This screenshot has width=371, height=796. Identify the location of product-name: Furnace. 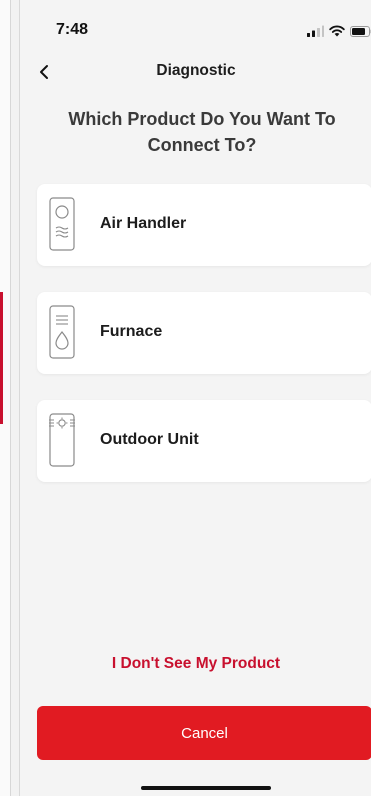
(131, 331).